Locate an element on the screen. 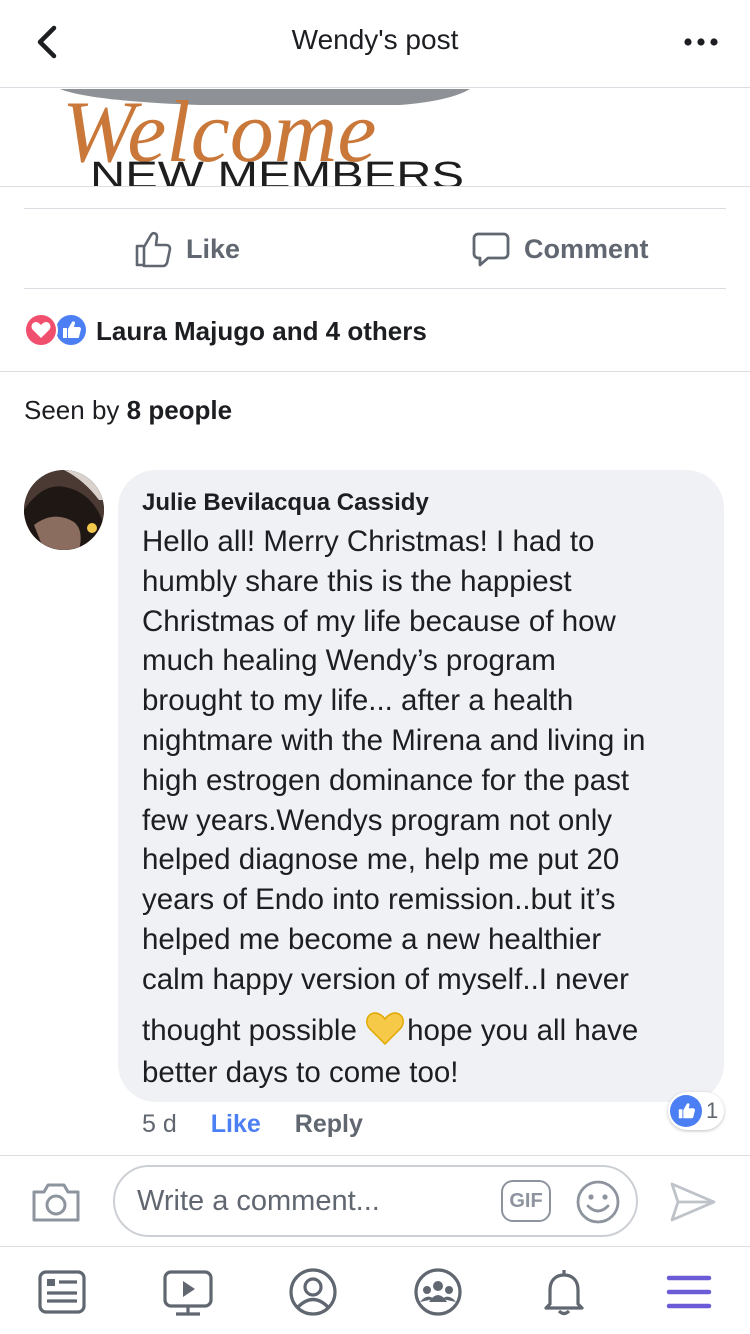 The width and height of the screenshot is (750, 1334). nav-menu is located at coordinates (689, 1292).